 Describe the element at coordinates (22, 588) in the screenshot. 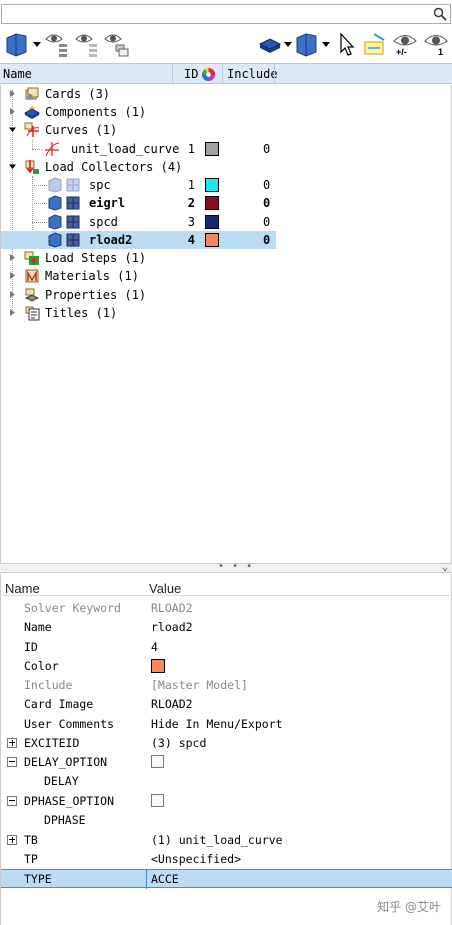

I see `property-header-name: Name` at that location.